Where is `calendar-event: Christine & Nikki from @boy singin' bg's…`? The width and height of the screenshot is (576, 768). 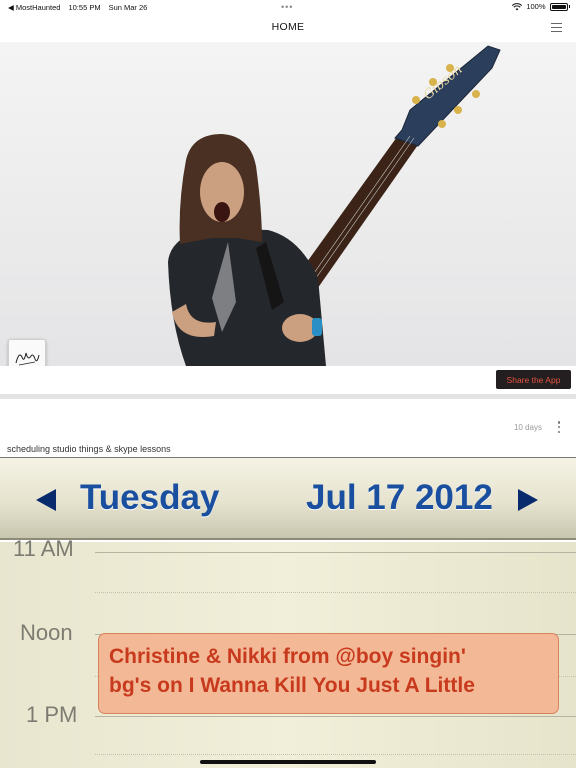
calendar-event: Christine & Nikki from @boy singin' bg's… is located at coordinates (328, 673).